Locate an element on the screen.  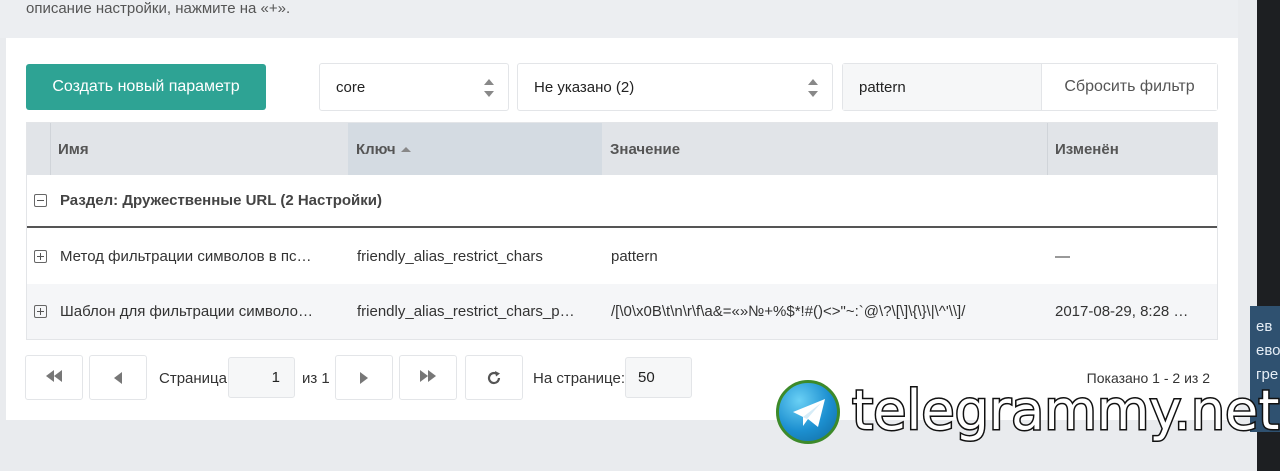
grid-header: Имя Ключ Значение Изменён is located at coordinates (622, 149).